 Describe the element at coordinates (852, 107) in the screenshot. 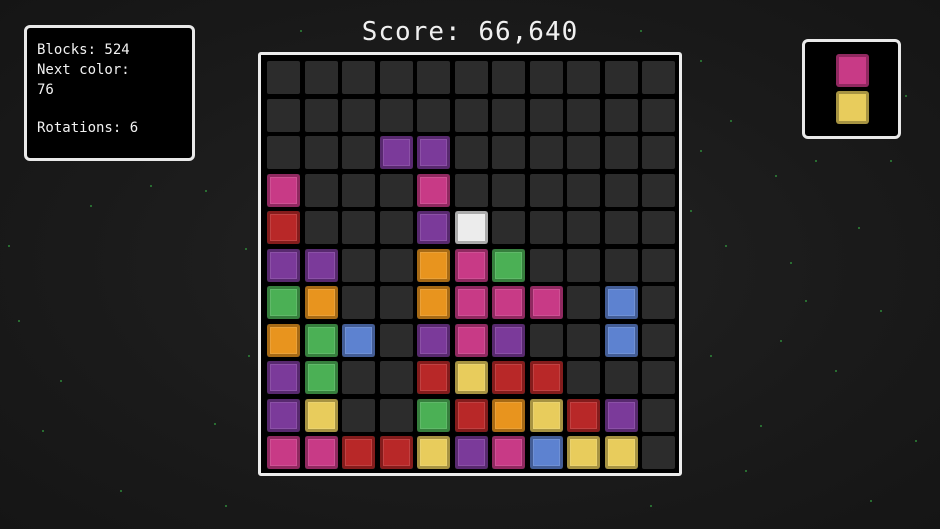

I see `next-block-yellow` at that location.